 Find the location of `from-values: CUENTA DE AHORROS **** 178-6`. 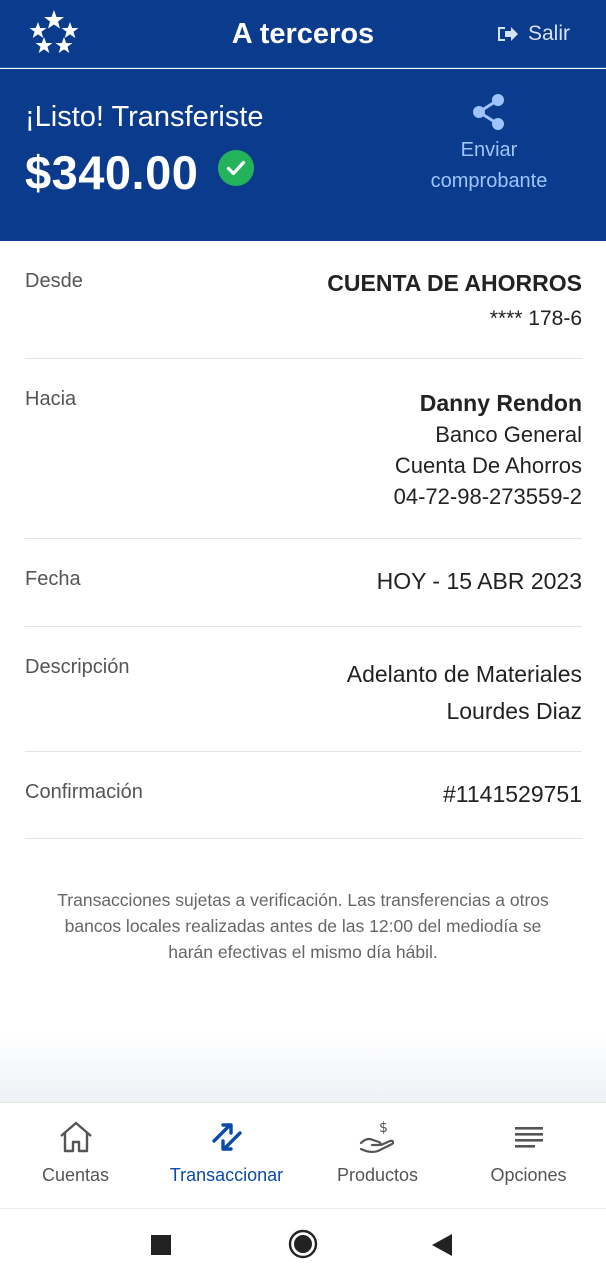

from-values: CUENTA DE AHORROS **** 178-6 is located at coordinates (454, 300).